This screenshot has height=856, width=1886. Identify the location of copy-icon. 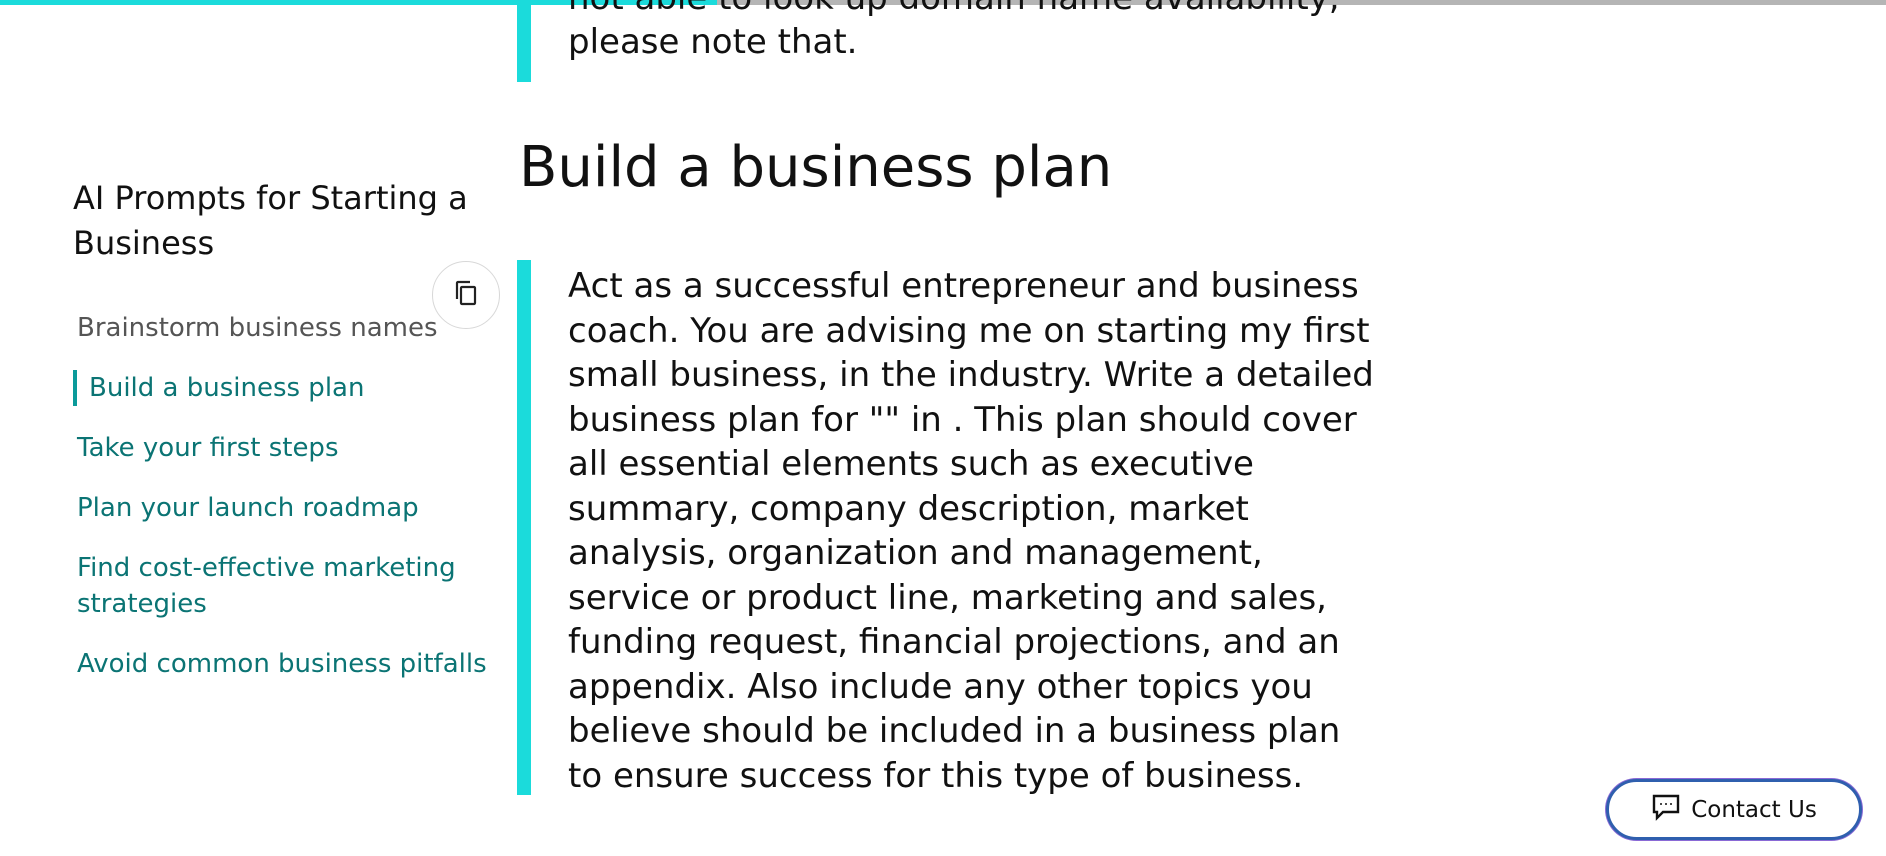
(466, 295).